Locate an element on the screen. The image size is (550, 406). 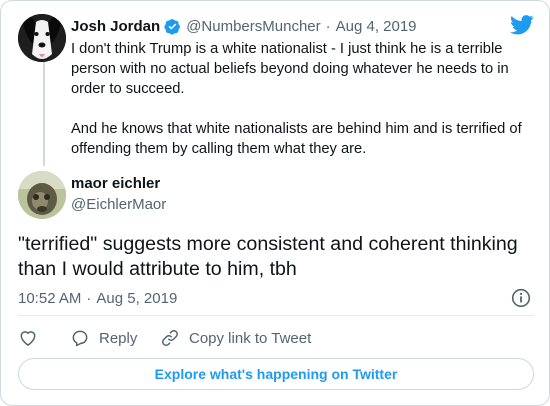
dog-avatar-image is located at coordinates (42, 38).